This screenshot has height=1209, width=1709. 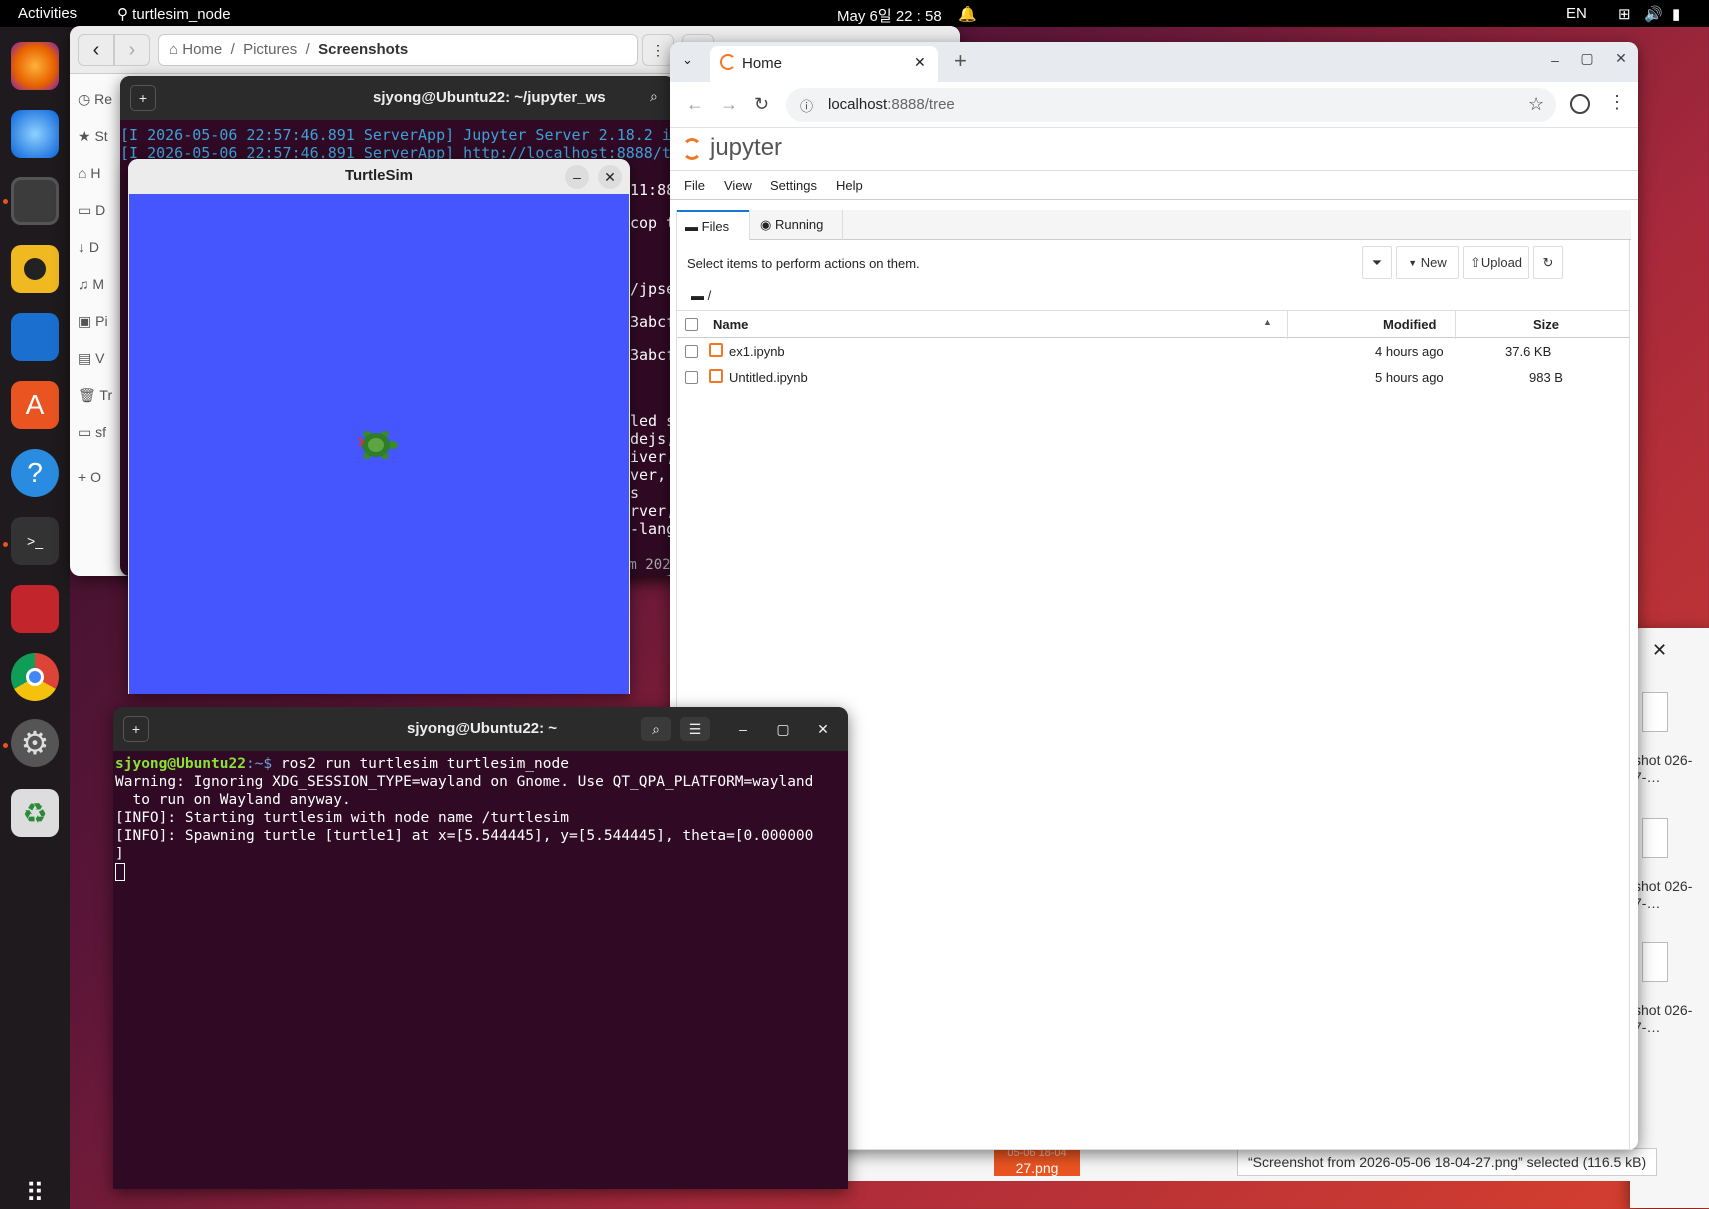 I want to click on omnibox: ⓘ localhost:8888/tree ☆, so click(x=1171, y=105).